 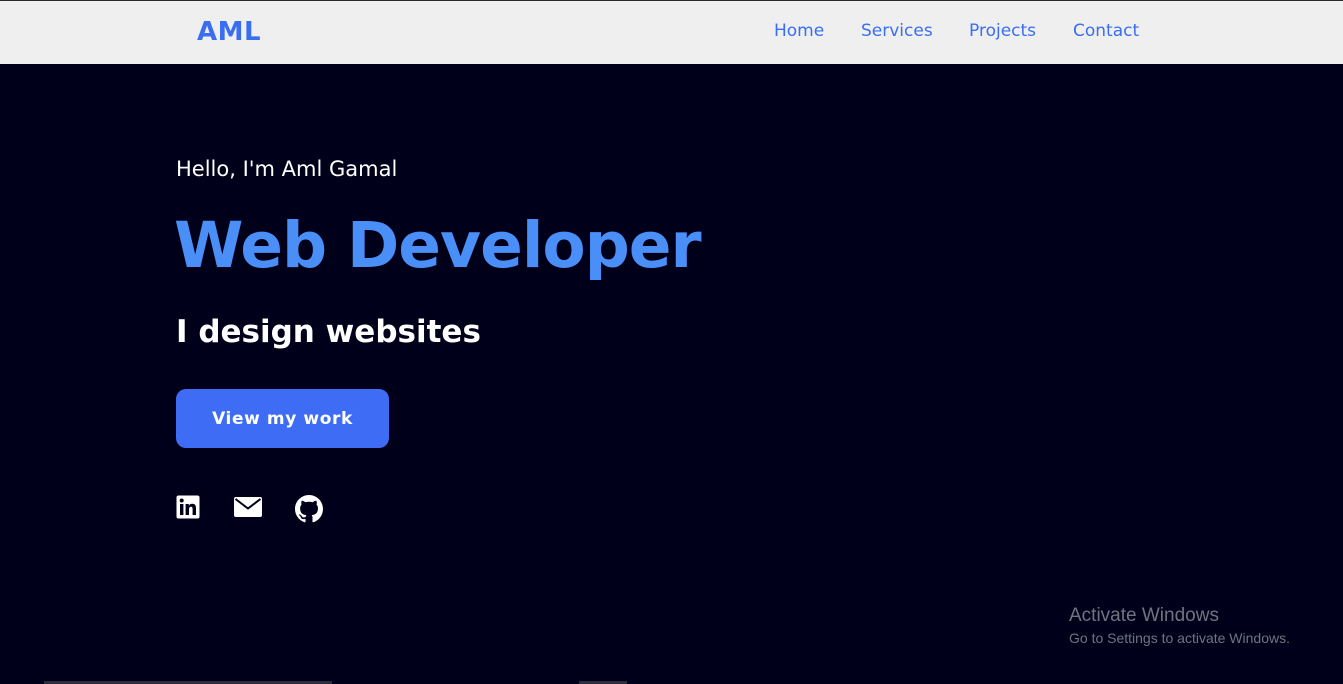 I want to click on github-icon, so click(x=309, y=509).